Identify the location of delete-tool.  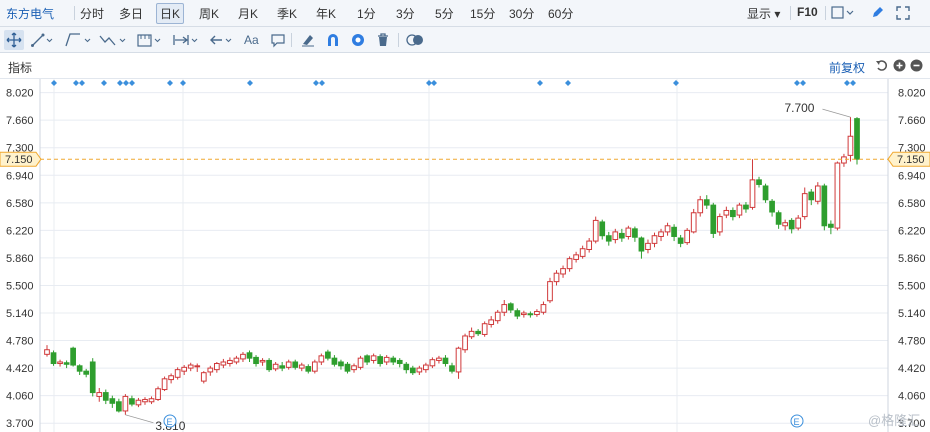
(383, 40).